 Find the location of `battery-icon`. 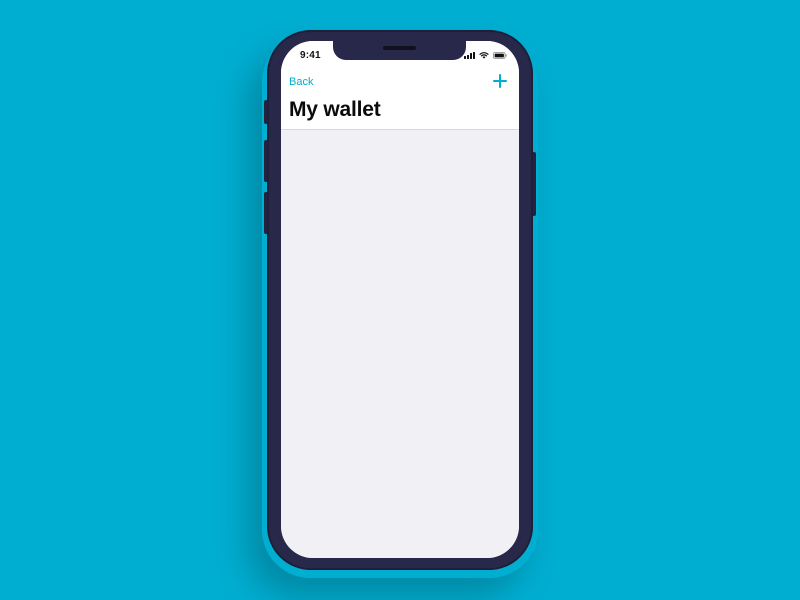

battery-icon is located at coordinates (500, 55).